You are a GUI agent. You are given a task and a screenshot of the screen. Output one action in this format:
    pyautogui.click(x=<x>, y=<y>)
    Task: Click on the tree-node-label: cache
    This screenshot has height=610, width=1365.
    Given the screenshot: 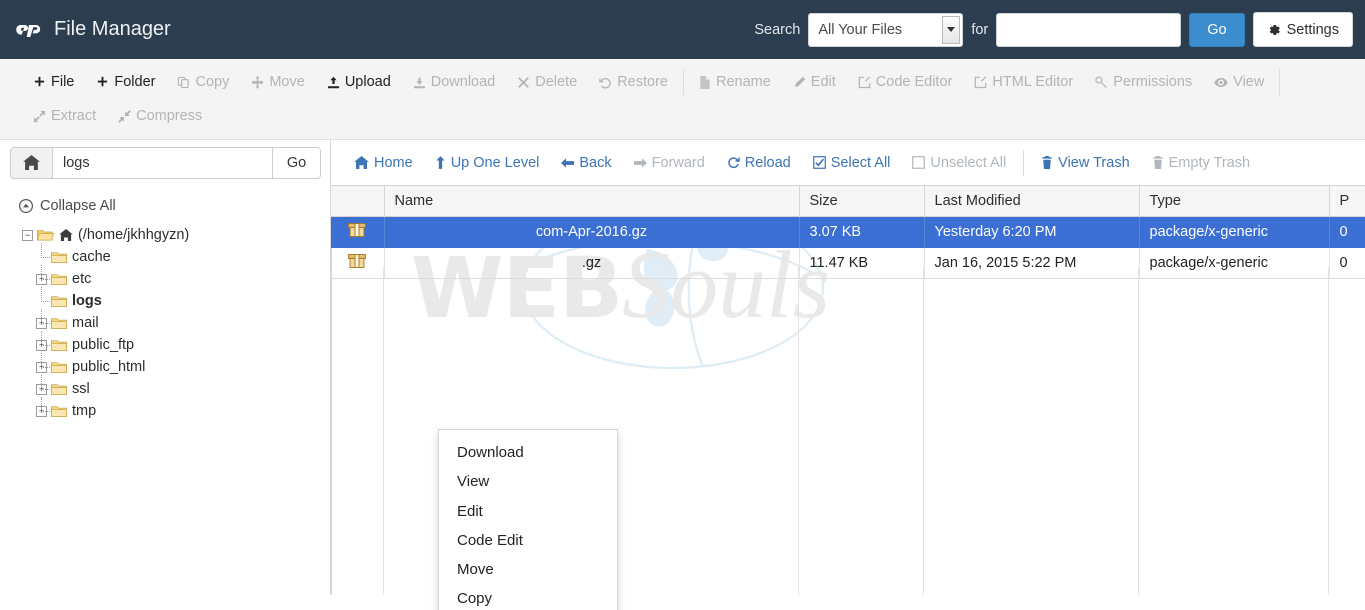 What is the action you would take?
    pyautogui.click(x=91, y=257)
    